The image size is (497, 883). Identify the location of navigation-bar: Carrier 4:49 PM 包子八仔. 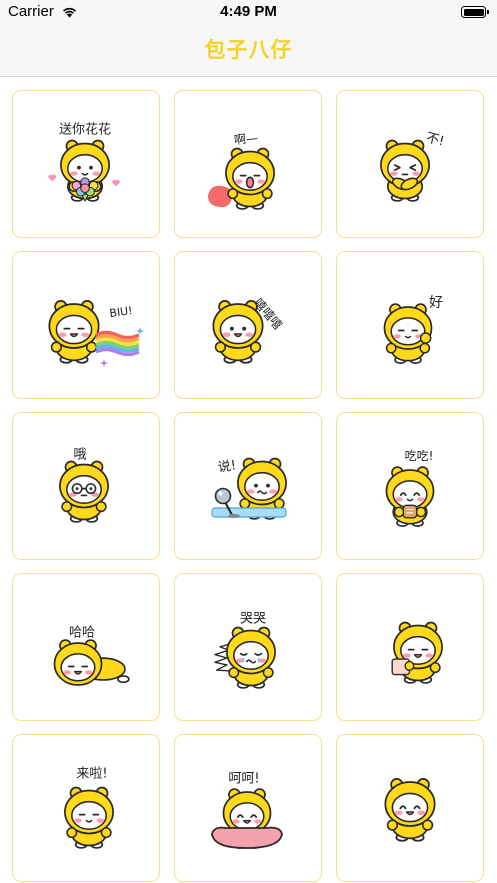
(248, 38).